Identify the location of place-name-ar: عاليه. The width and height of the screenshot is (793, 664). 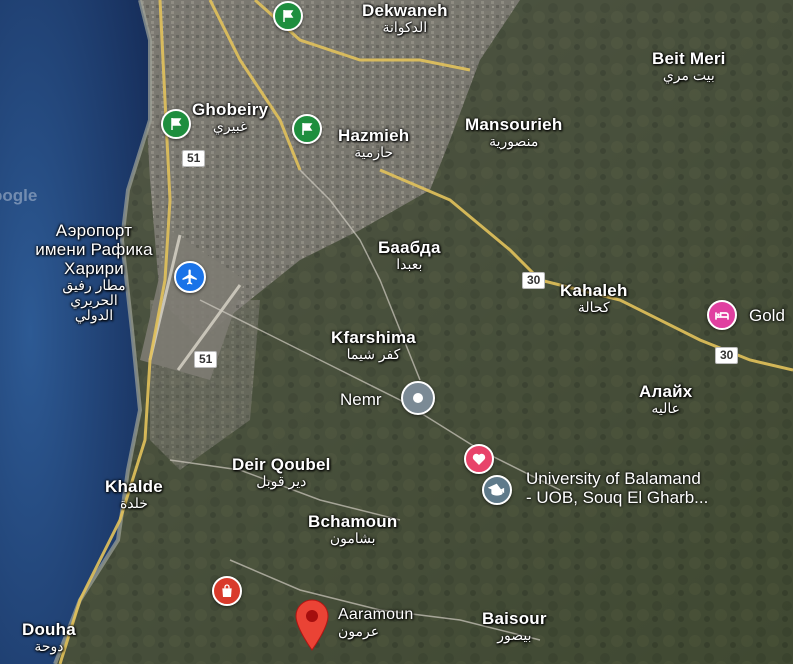
(666, 408).